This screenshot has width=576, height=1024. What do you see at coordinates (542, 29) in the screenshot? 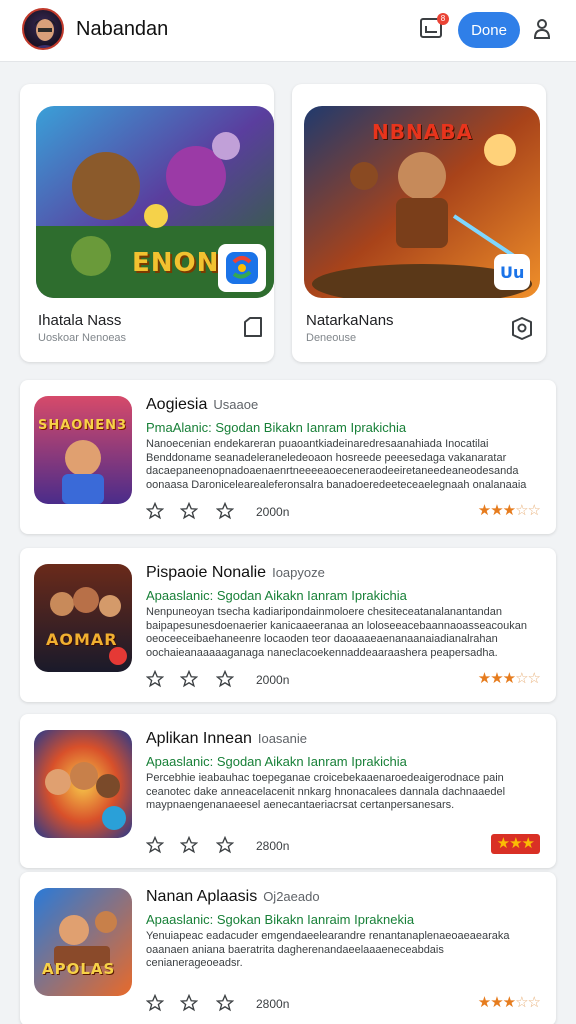
I see `profile-icon` at bounding box center [542, 29].